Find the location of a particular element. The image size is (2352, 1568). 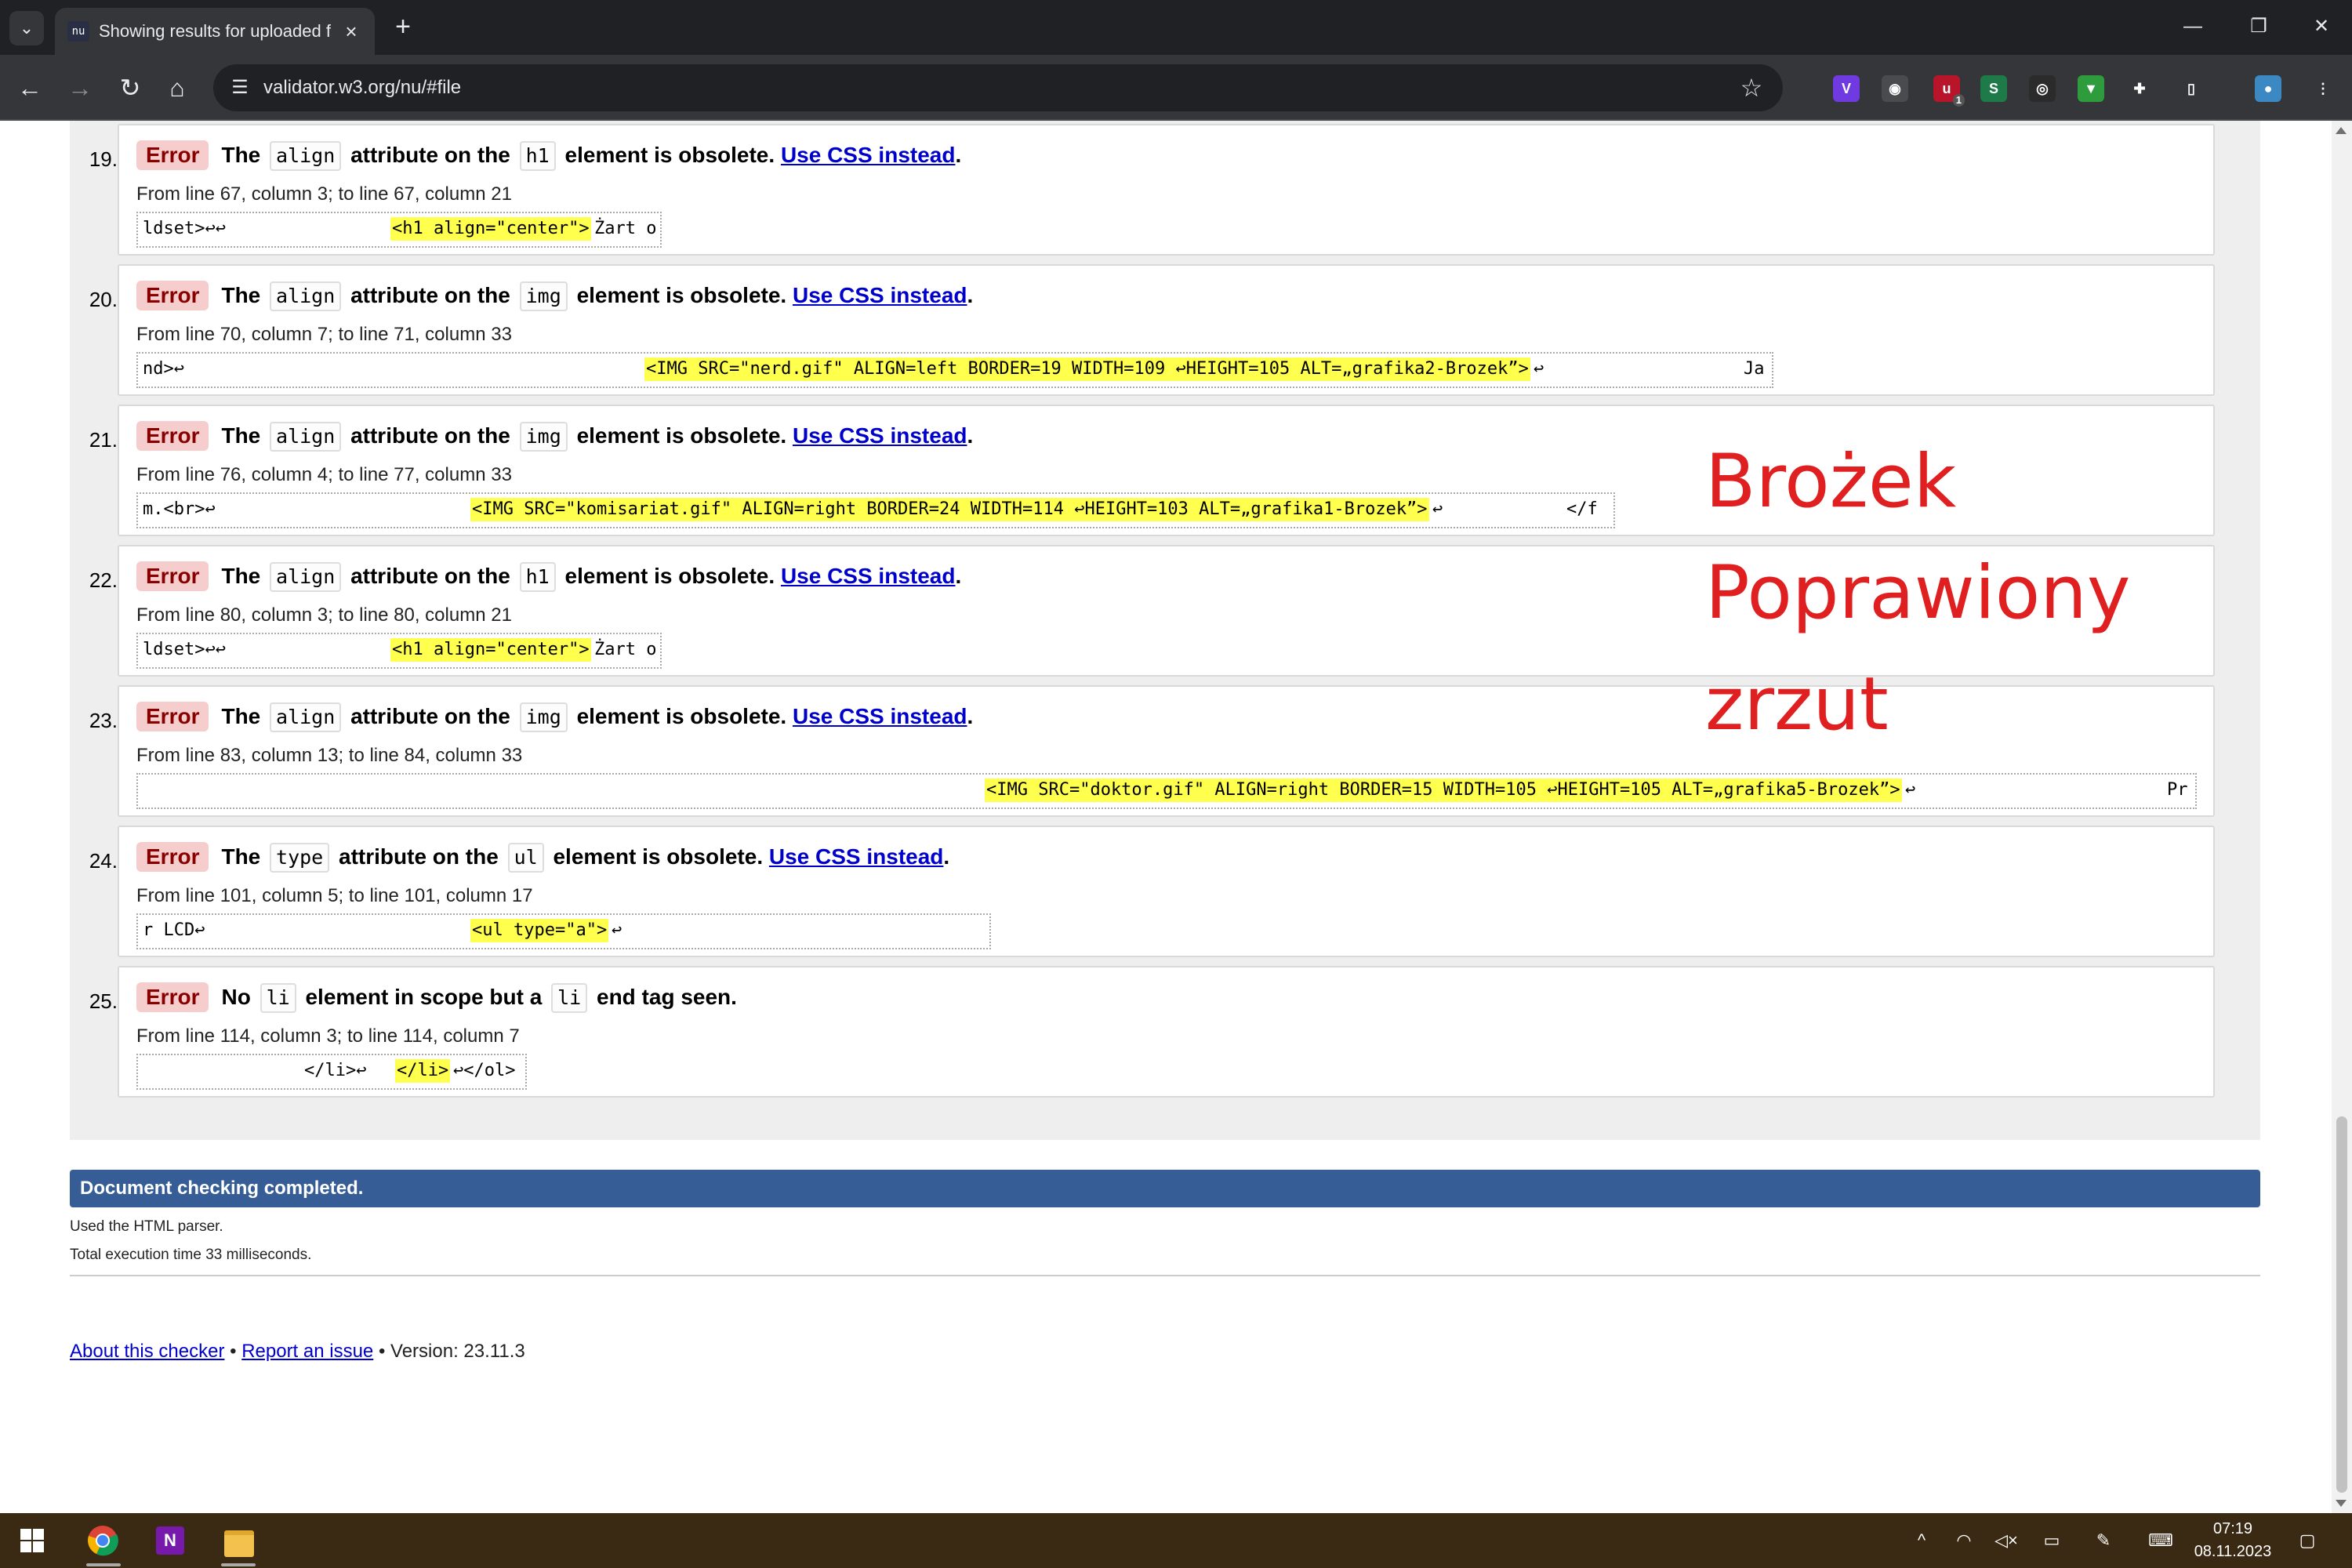

puzzle-extensions-icon: ✚ is located at coordinates (2139, 88).